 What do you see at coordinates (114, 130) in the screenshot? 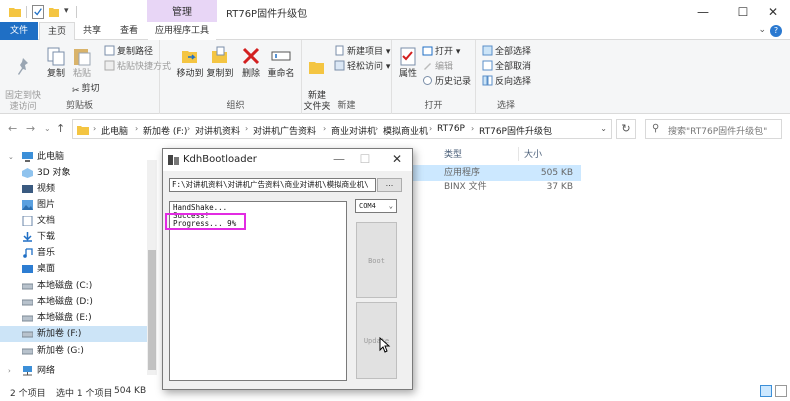
I see `breadcrumb-this-pc: 此电脑` at bounding box center [114, 130].